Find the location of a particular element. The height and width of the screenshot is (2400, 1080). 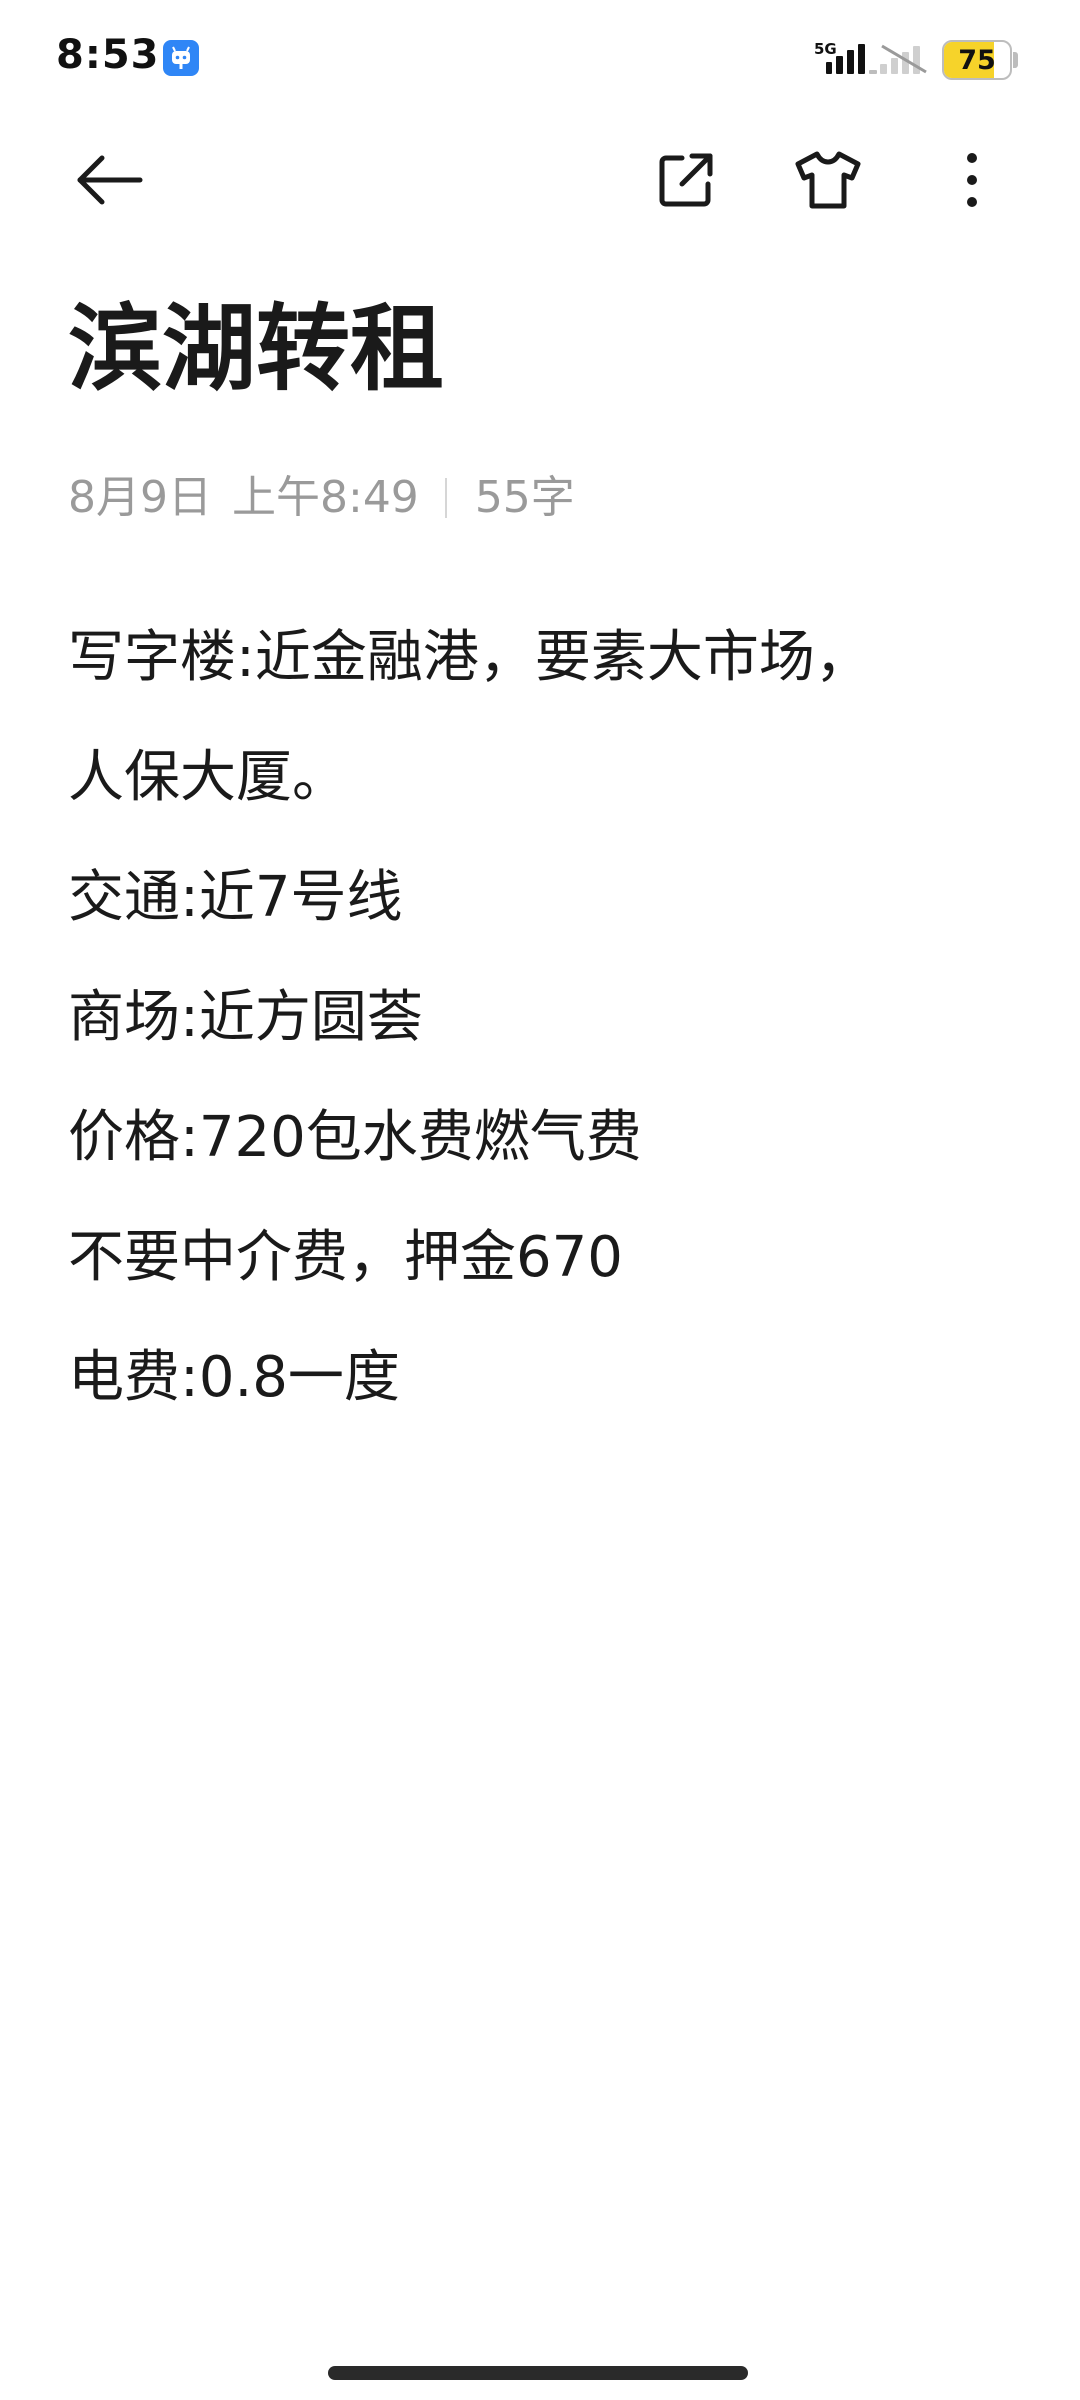

note-time: 上午8:49 is located at coordinates (325, 497).